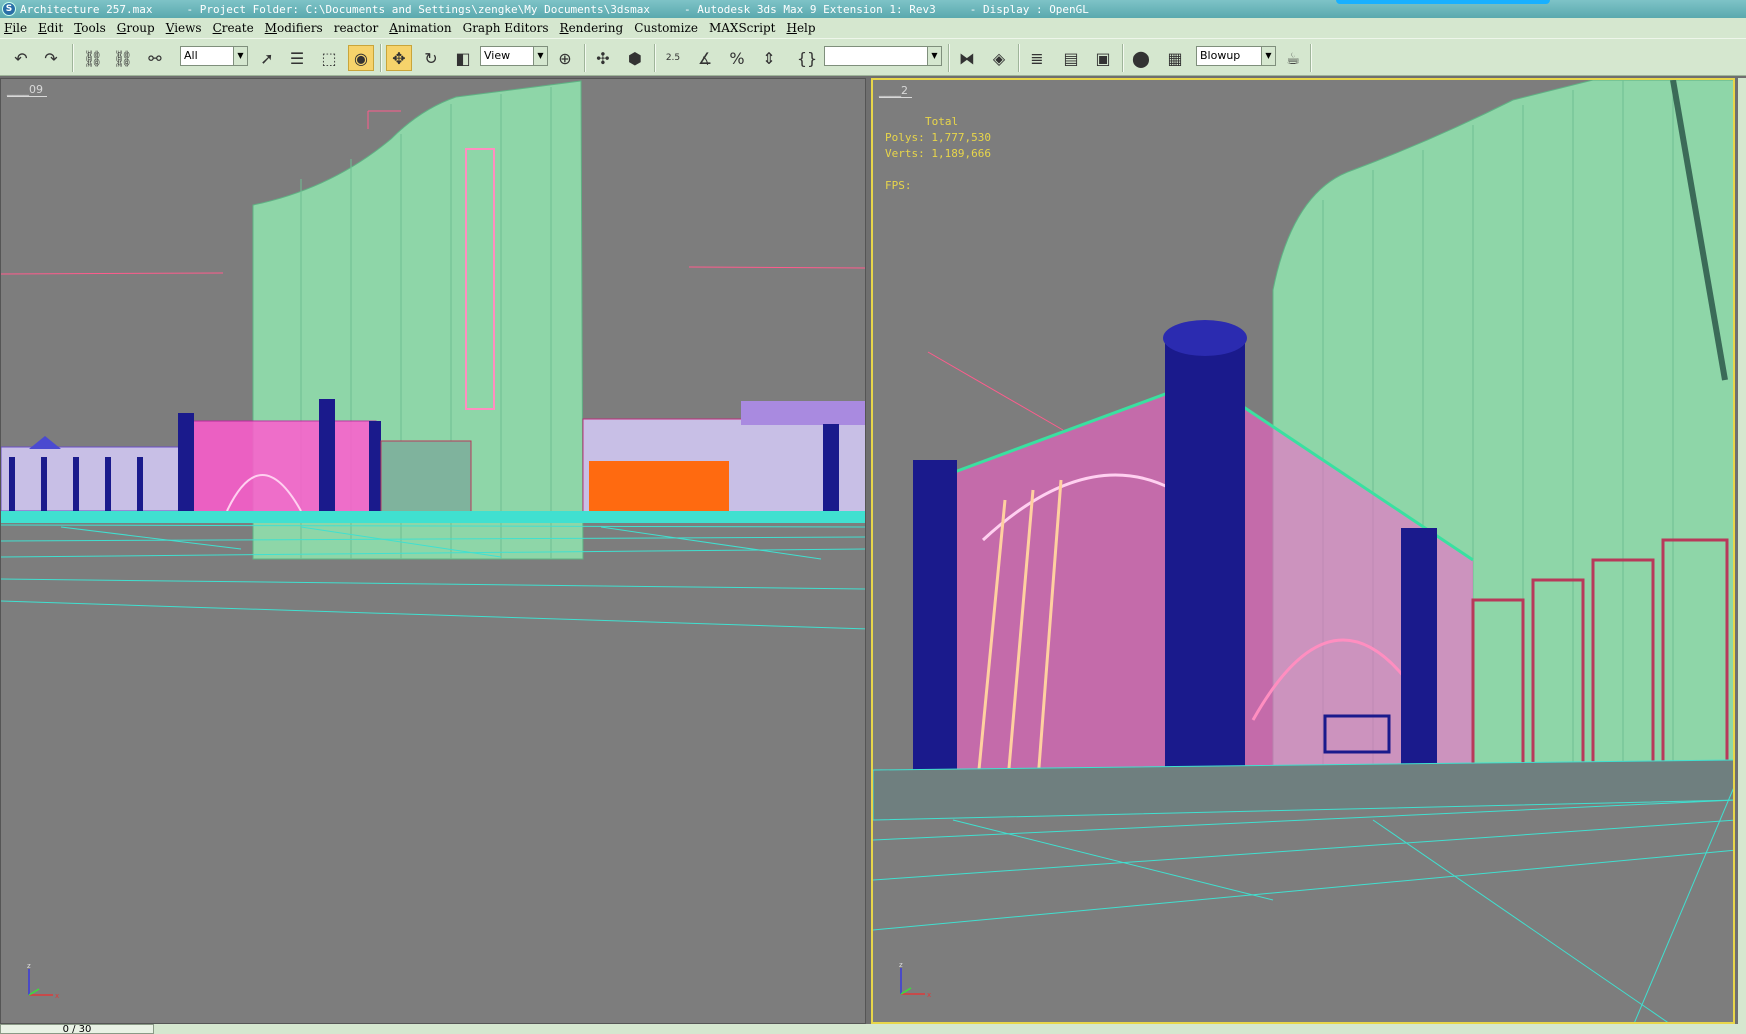 The height and width of the screenshot is (1034, 1746). Describe the element at coordinates (905, 153) in the screenshot. I see `verts-label: Verts:` at that location.